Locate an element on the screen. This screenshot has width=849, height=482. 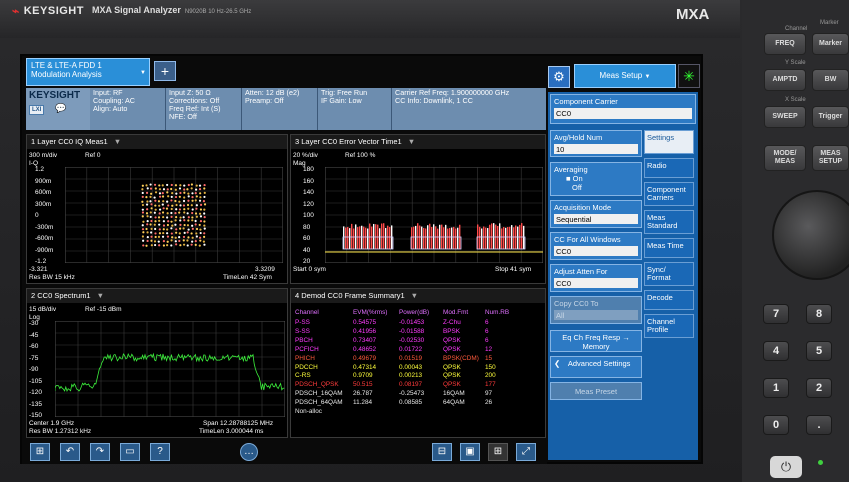
summary-cell: 50.515 is located at coordinates (376, 384).